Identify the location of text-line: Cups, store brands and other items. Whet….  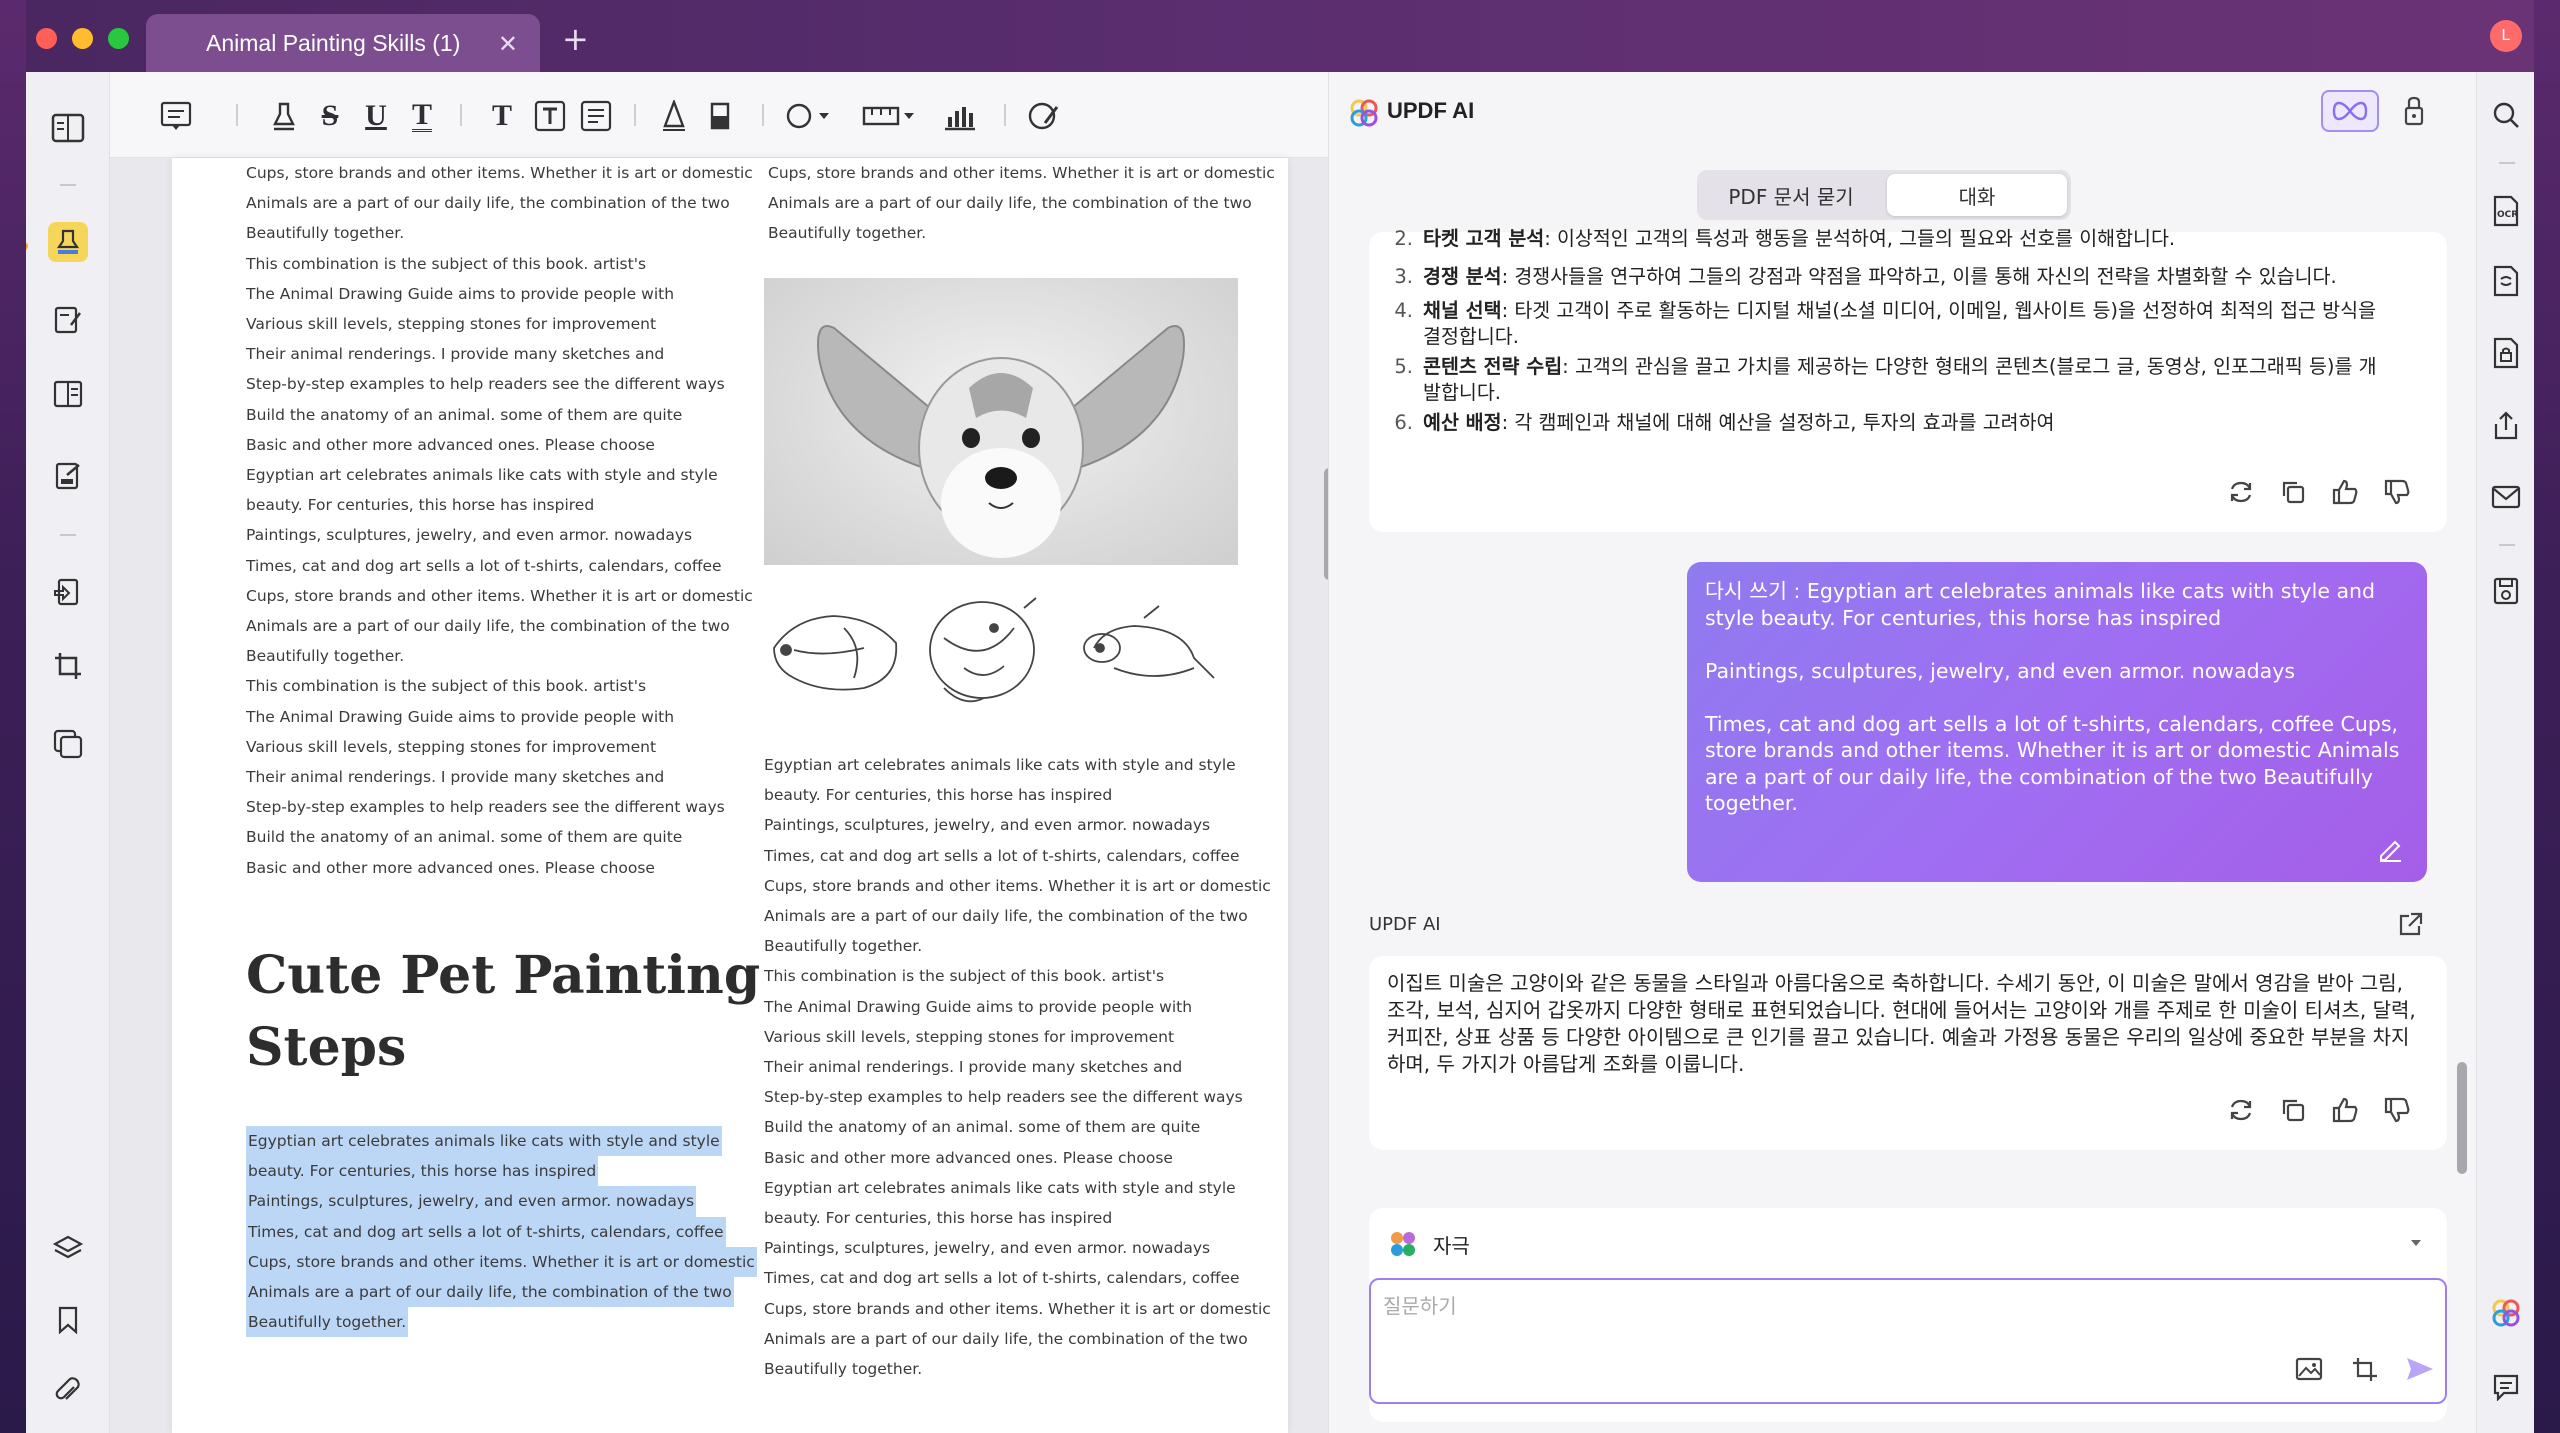
(1021, 173).